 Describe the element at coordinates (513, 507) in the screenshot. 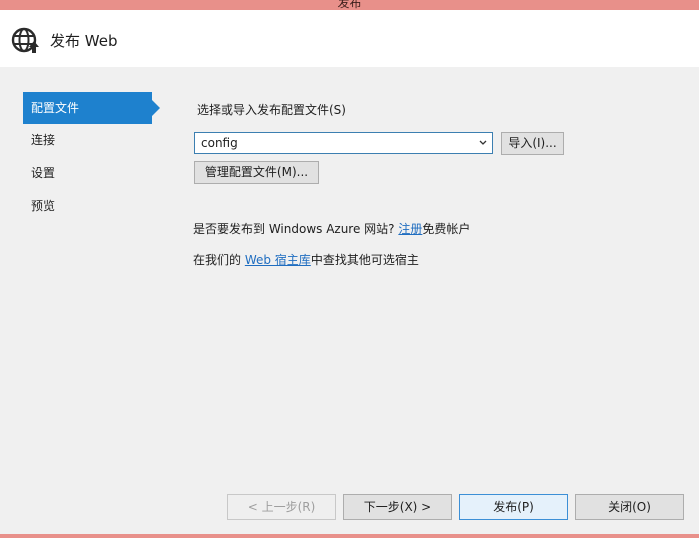

I see `publish-button: 发布(P)` at that location.